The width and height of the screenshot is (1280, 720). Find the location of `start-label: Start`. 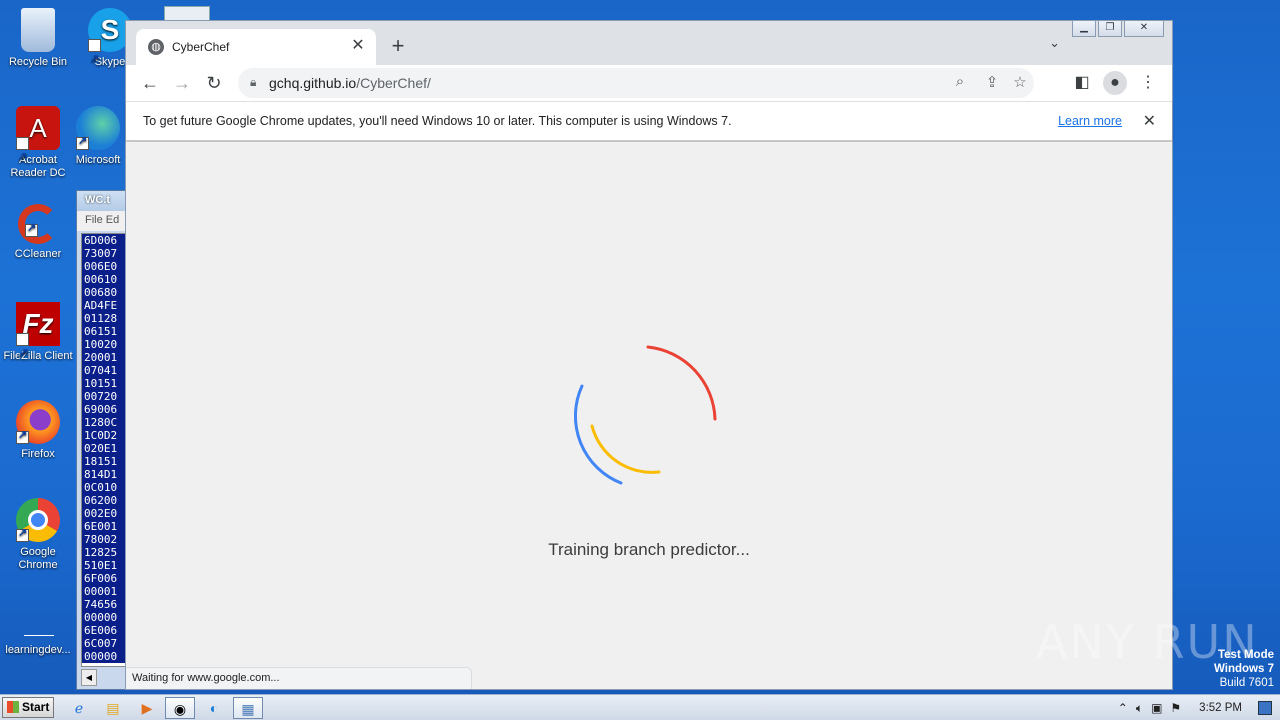

start-label: Start is located at coordinates (36, 707).